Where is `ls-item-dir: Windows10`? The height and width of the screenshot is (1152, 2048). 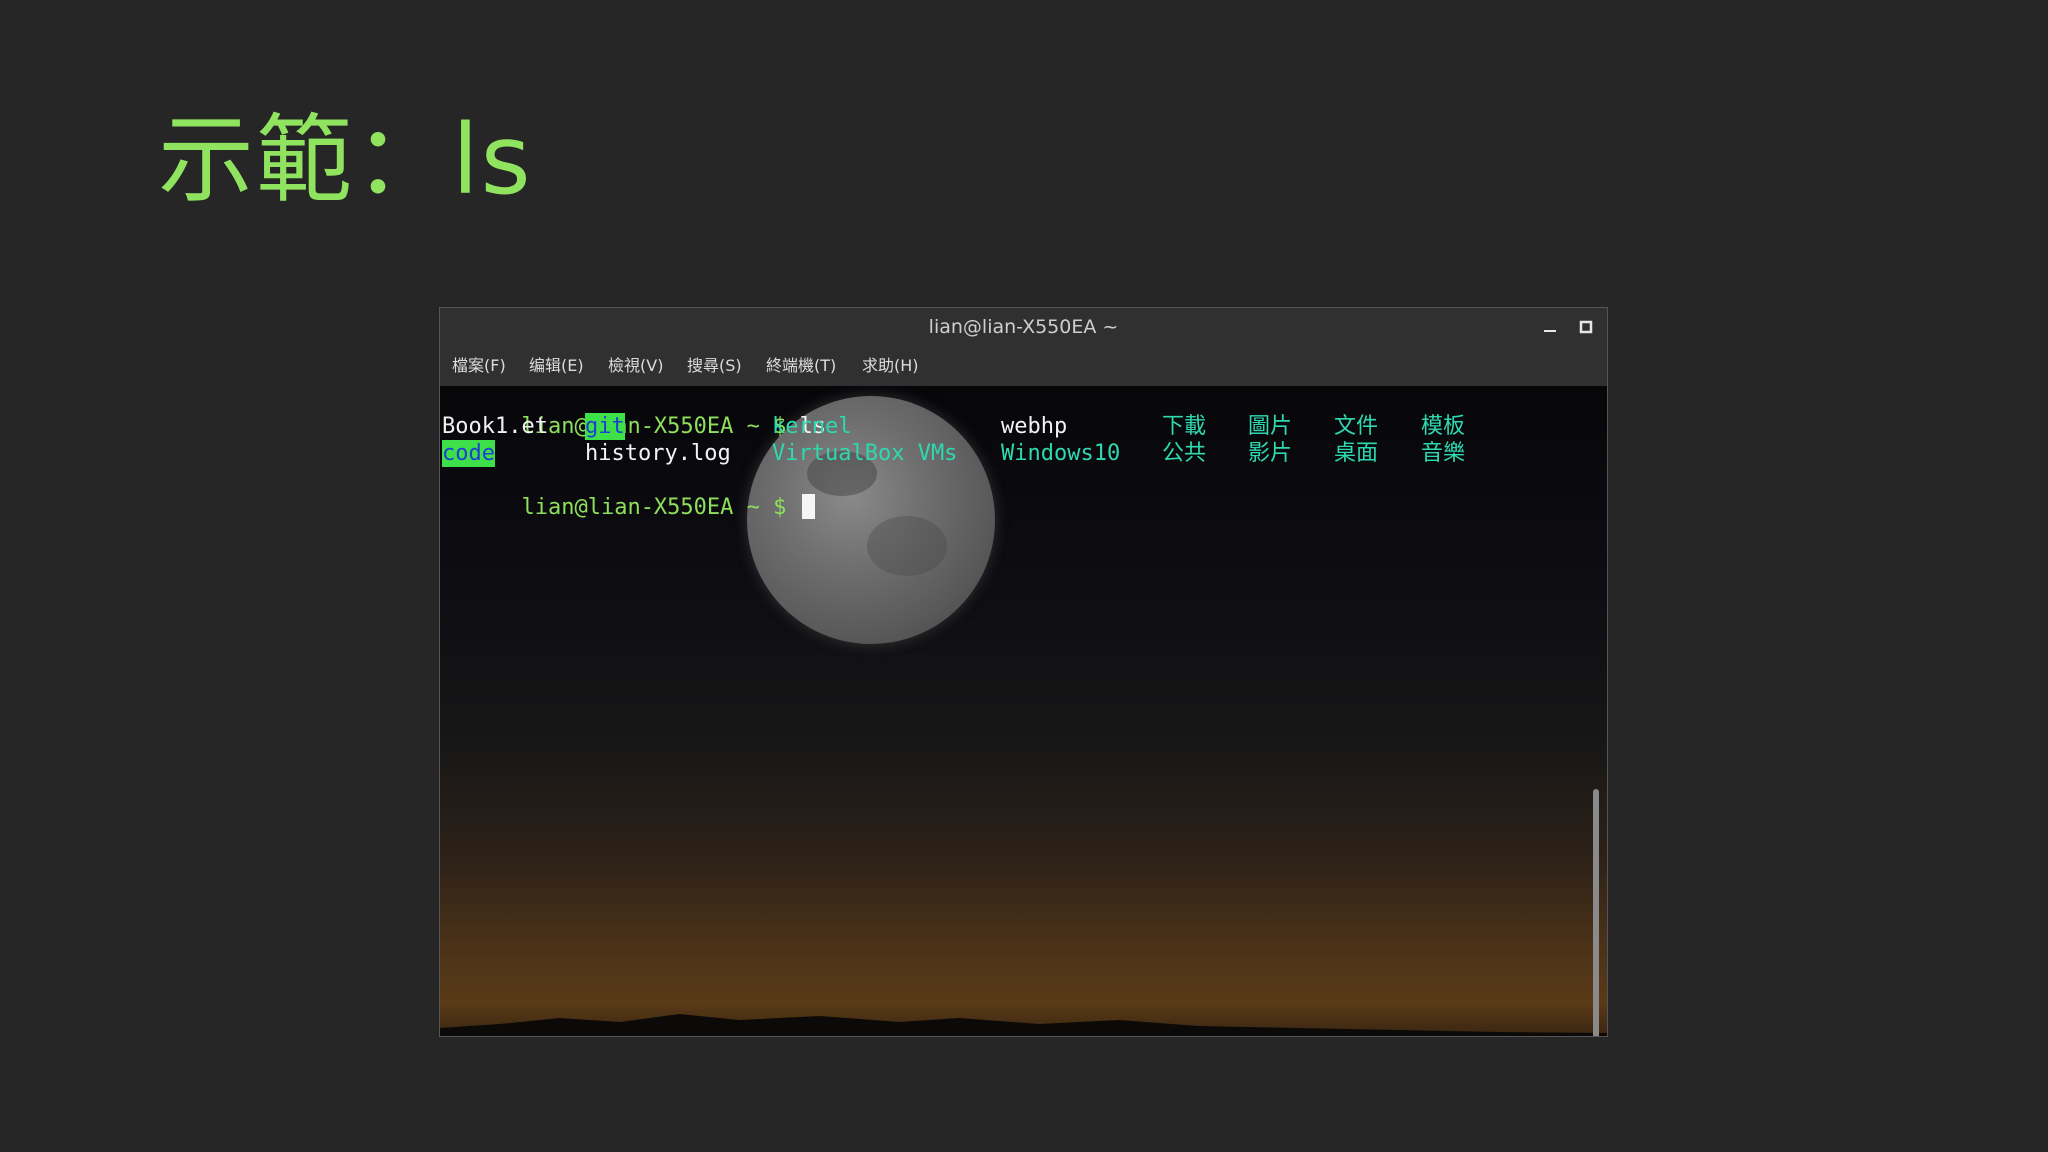
ls-item-dir: Windows10 is located at coordinates (1061, 453).